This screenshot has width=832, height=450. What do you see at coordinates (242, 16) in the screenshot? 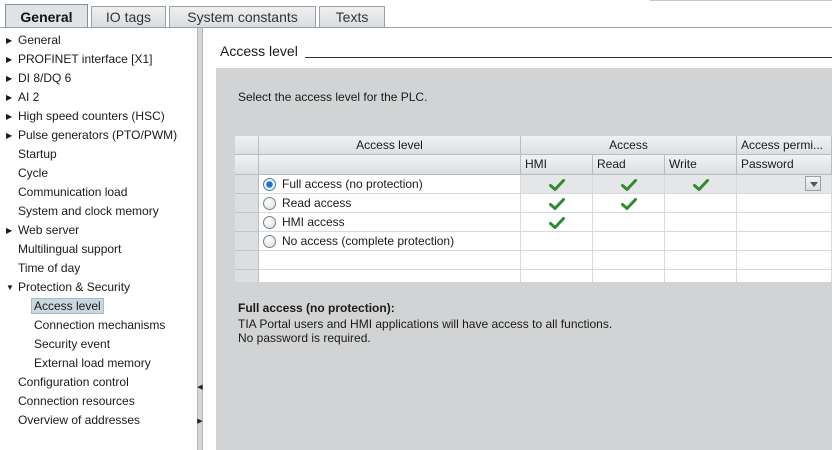
I see `tab-system-constants: System constants` at bounding box center [242, 16].